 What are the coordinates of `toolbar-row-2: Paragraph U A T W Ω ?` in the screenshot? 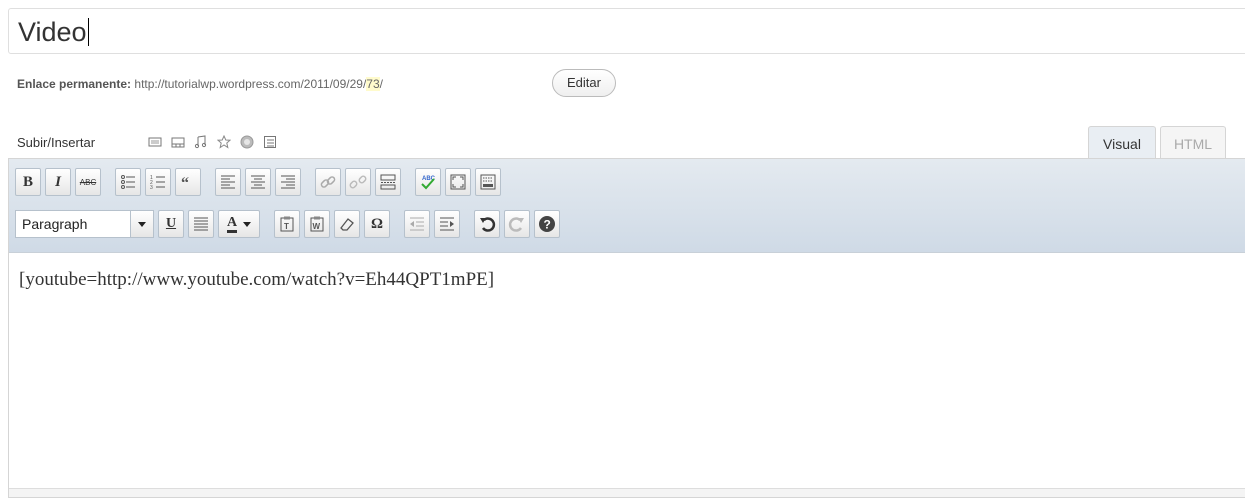 It's located at (287, 224).